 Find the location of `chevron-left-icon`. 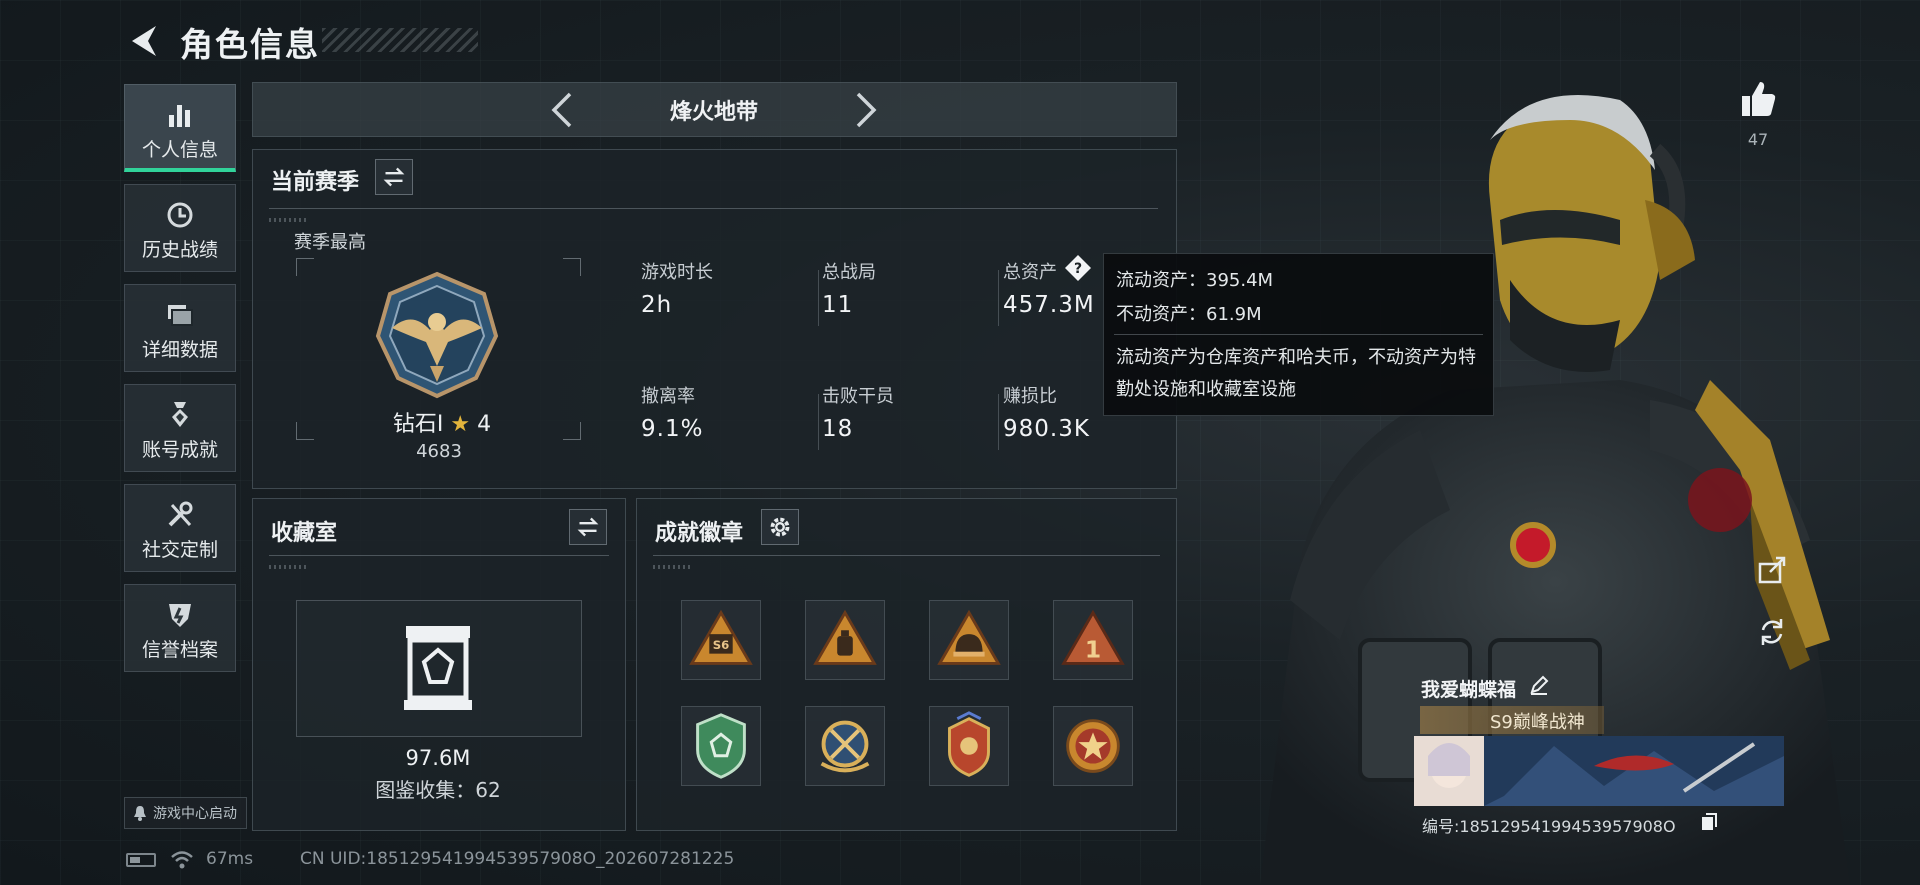

chevron-left-icon is located at coordinates (562, 110).